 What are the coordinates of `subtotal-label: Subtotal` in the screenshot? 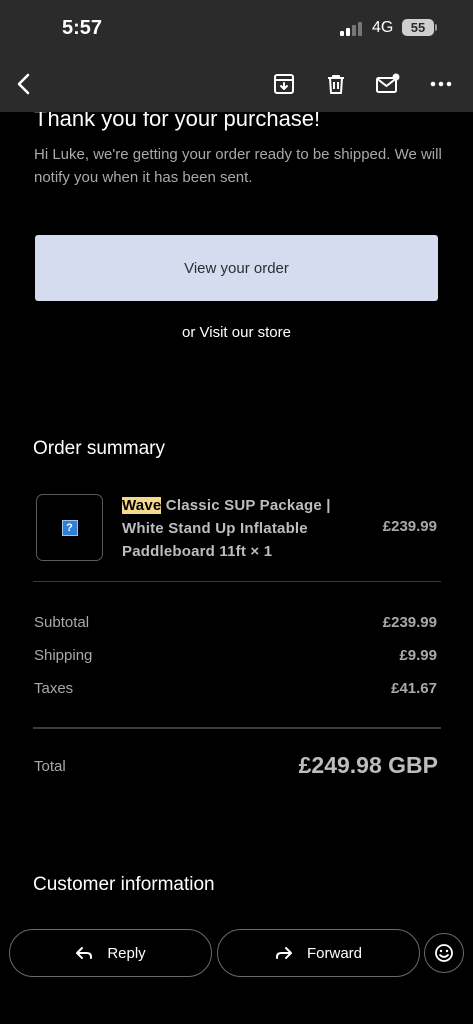 It's located at (62, 622).